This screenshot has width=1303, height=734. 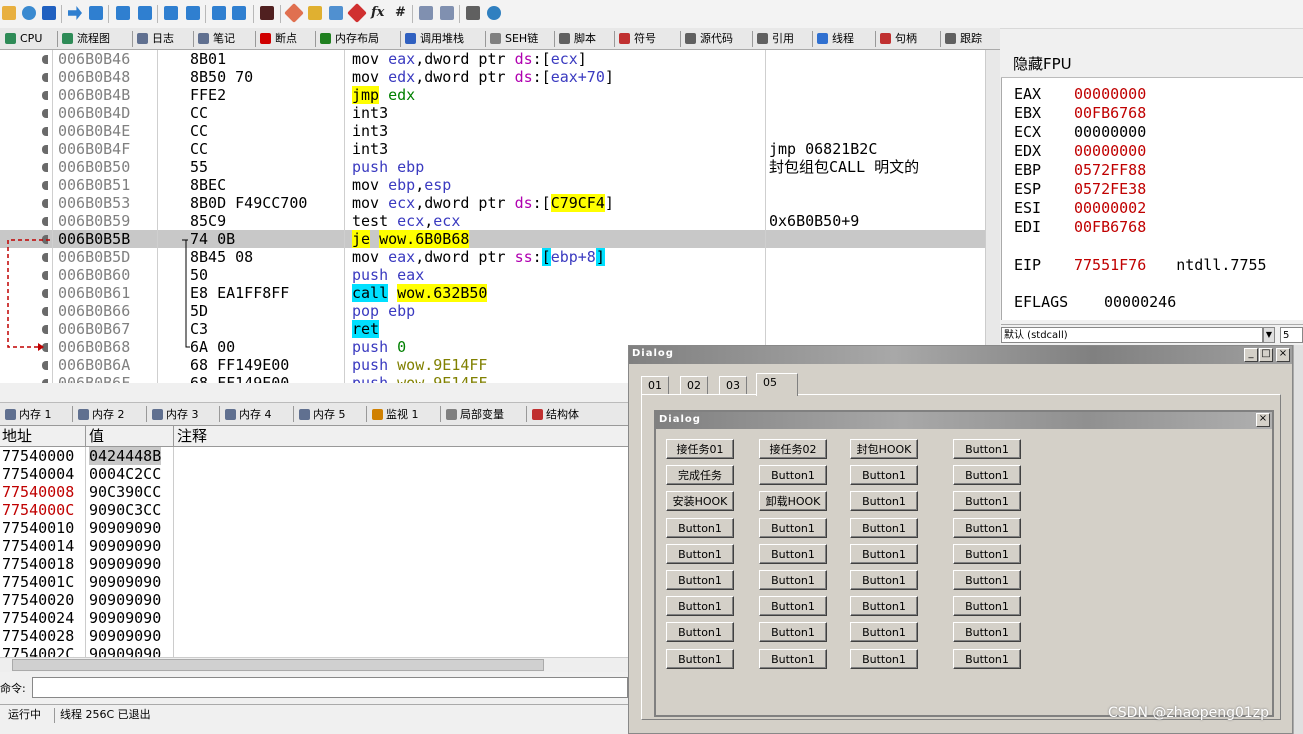 What do you see at coordinates (314, 546) in the screenshot?
I see `memory-row: 77540014 90909090` at bounding box center [314, 546].